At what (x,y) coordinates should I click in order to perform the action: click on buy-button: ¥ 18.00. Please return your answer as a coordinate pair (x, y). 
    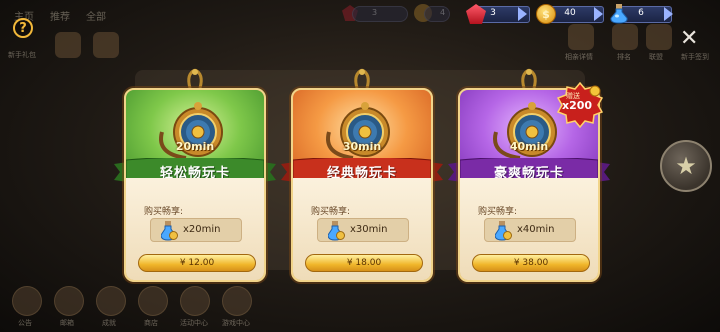
    Looking at the image, I should click on (364, 263).